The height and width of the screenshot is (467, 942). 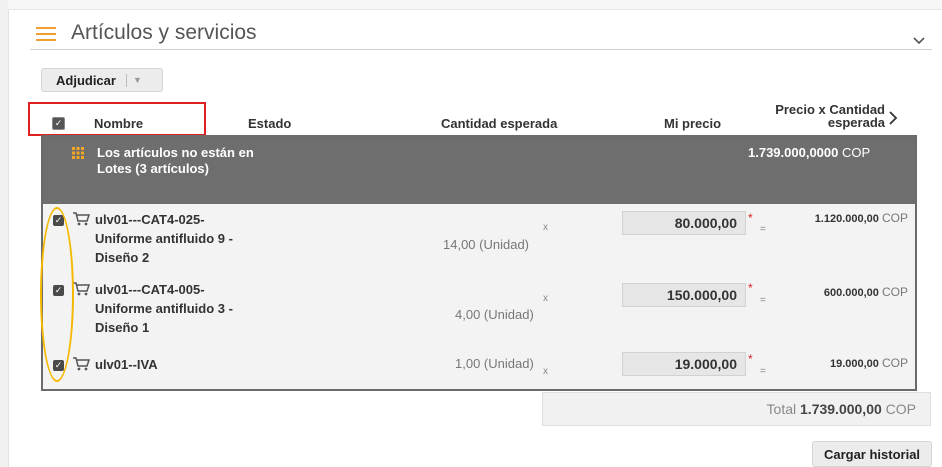 I want to click on adjudicar-button: Adjudicar ▼, so click(x=102, y=80).